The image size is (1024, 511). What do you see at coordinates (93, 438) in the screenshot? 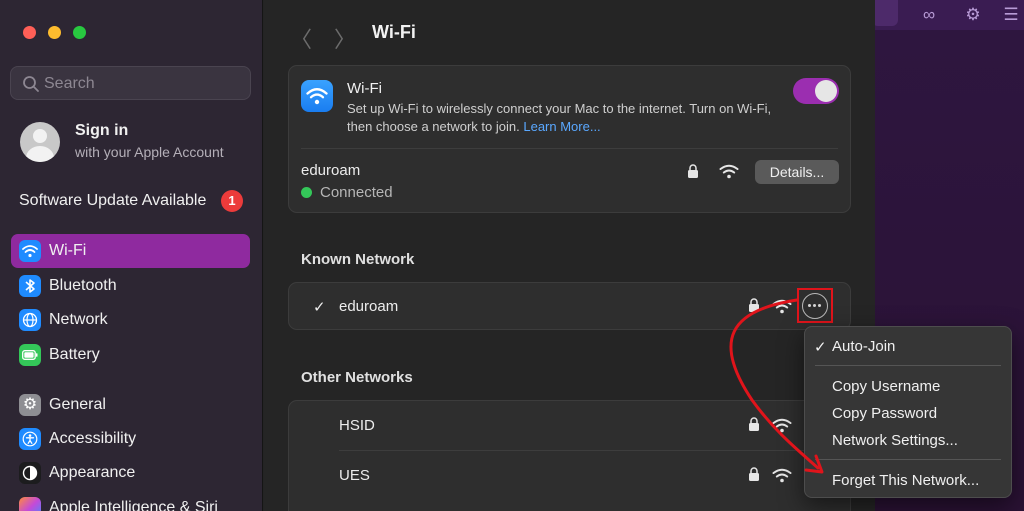
I see `sidebar-item-label: Accessibility` at bounding box center [93, 438].